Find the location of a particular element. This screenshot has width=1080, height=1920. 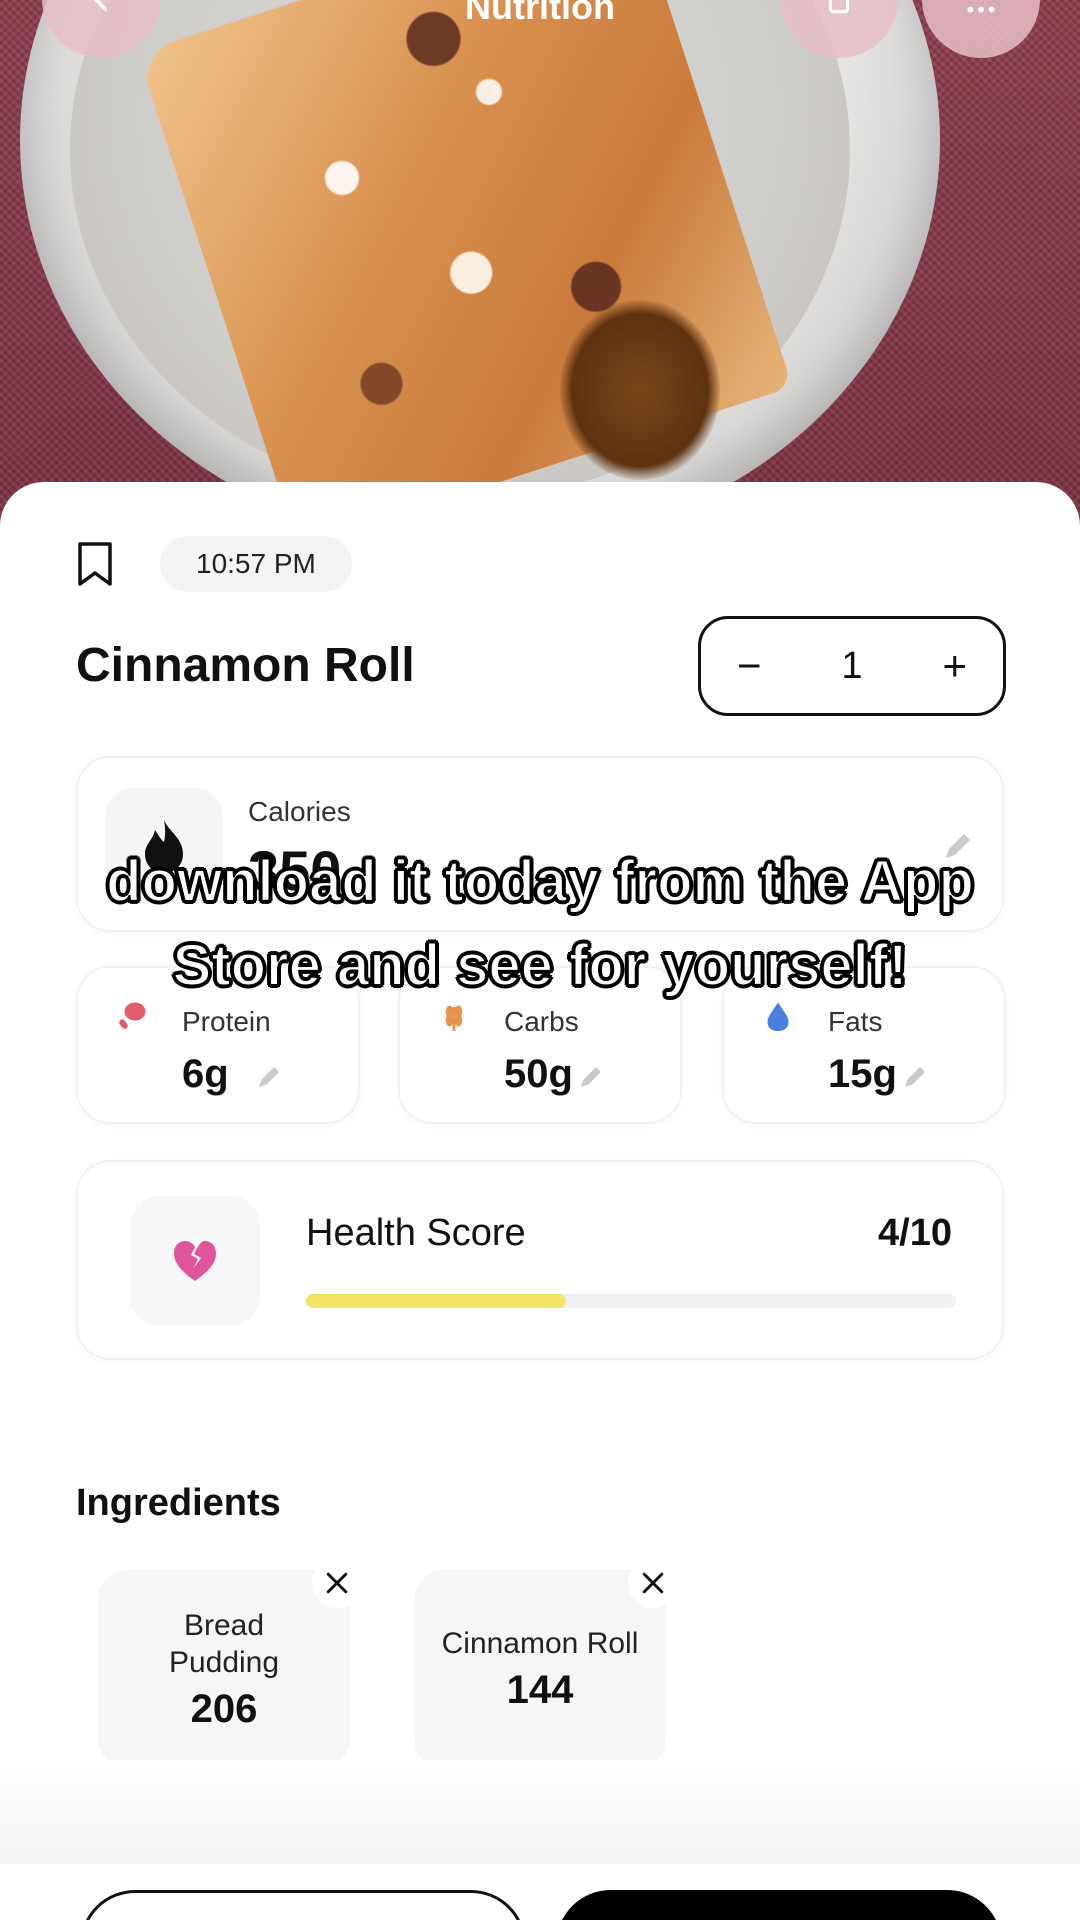

ingredient-name: Bread Pudding is located at coordinates (224, 1643).